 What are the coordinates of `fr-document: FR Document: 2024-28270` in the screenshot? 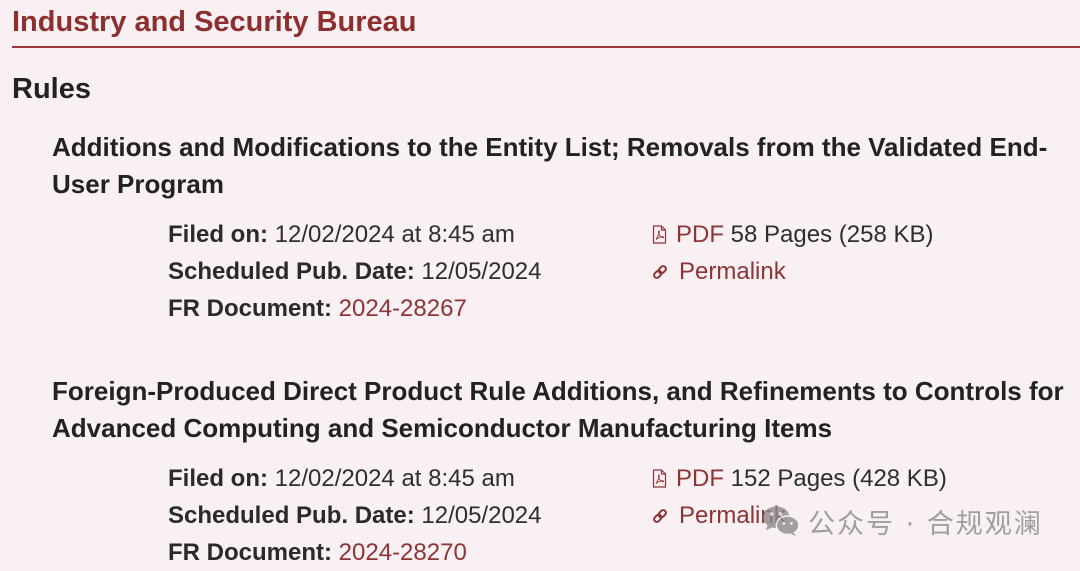 It's located at (410, 550).